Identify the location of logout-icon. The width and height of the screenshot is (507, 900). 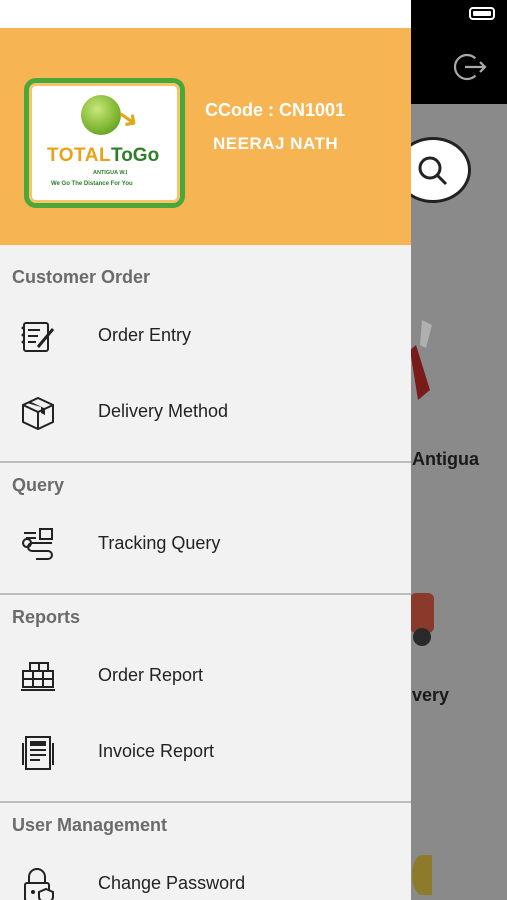
(470, 67).